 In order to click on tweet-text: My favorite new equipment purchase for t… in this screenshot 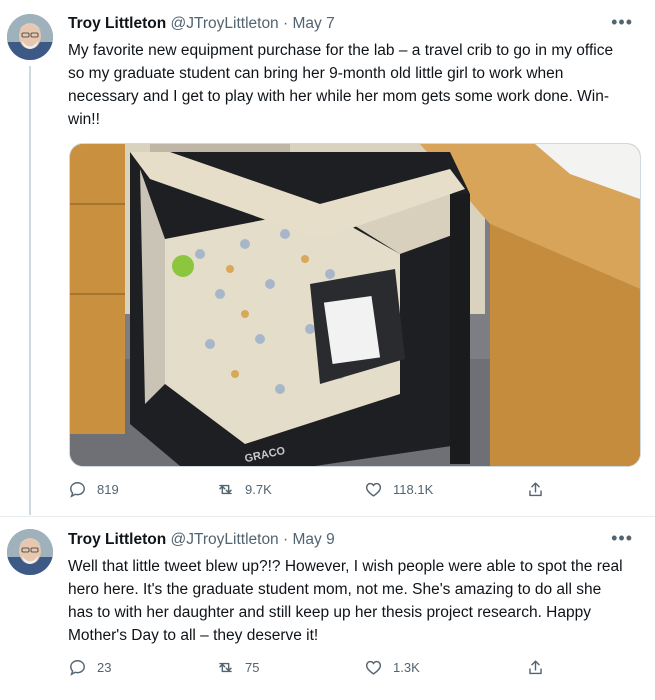, I will do `click(341, 85)`.